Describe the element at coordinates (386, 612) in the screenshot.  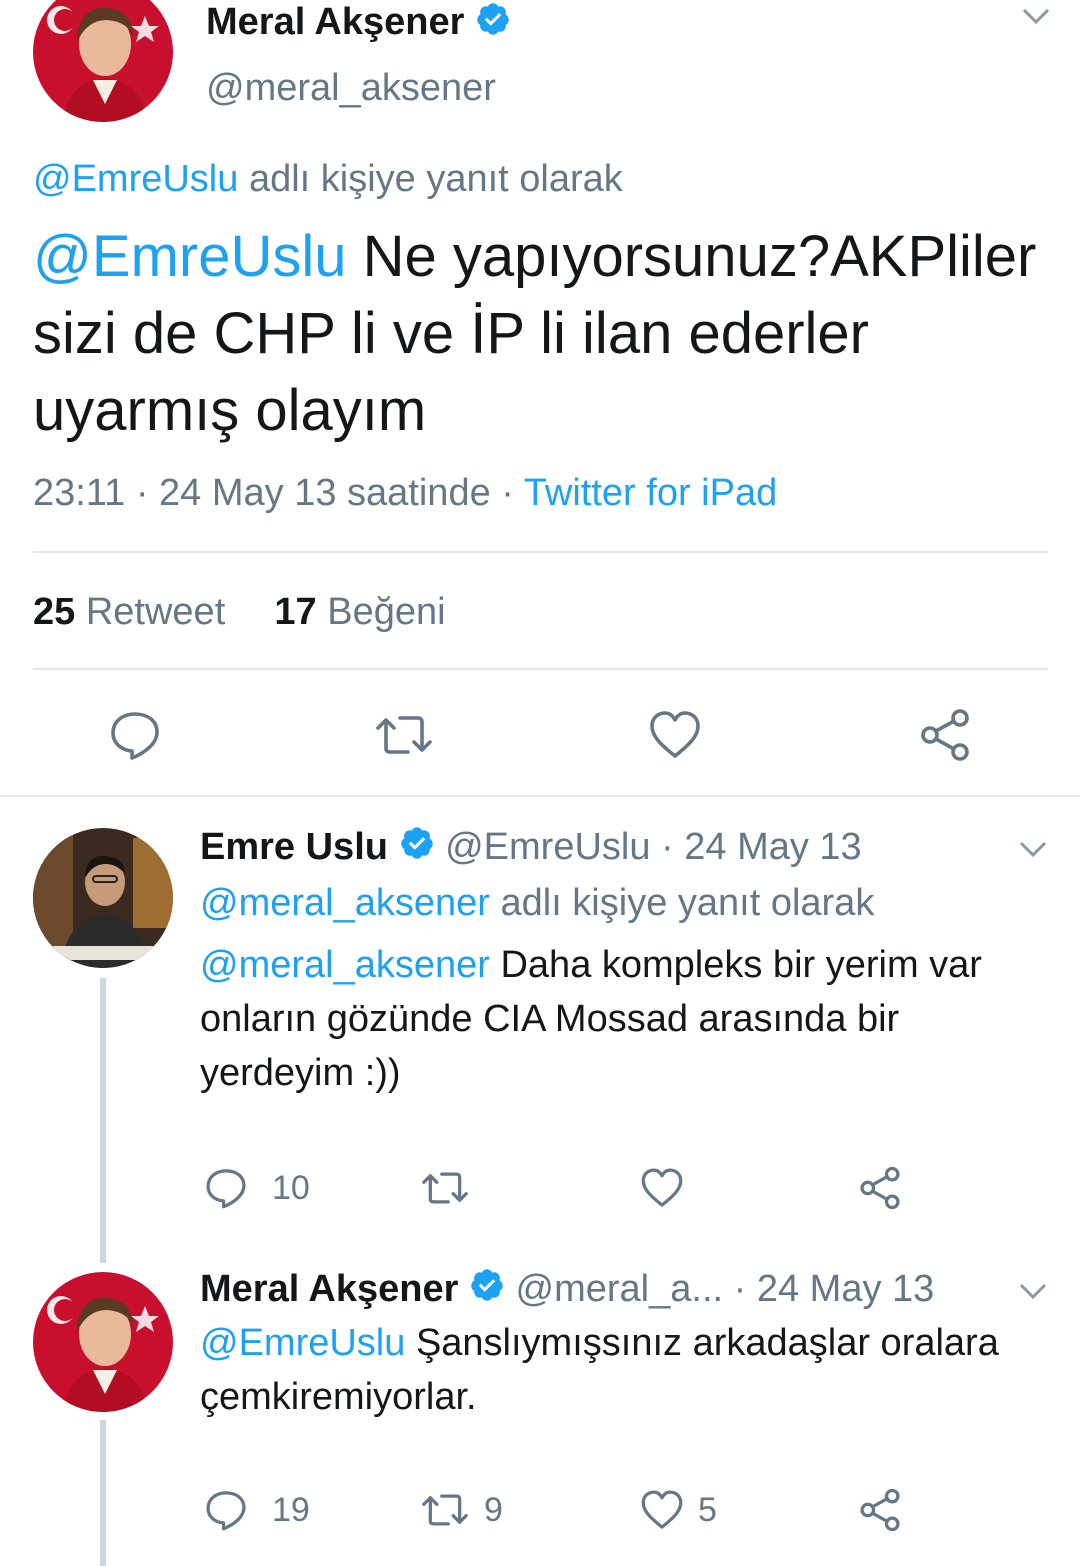
I see `like-label: Beğeni` at that location.